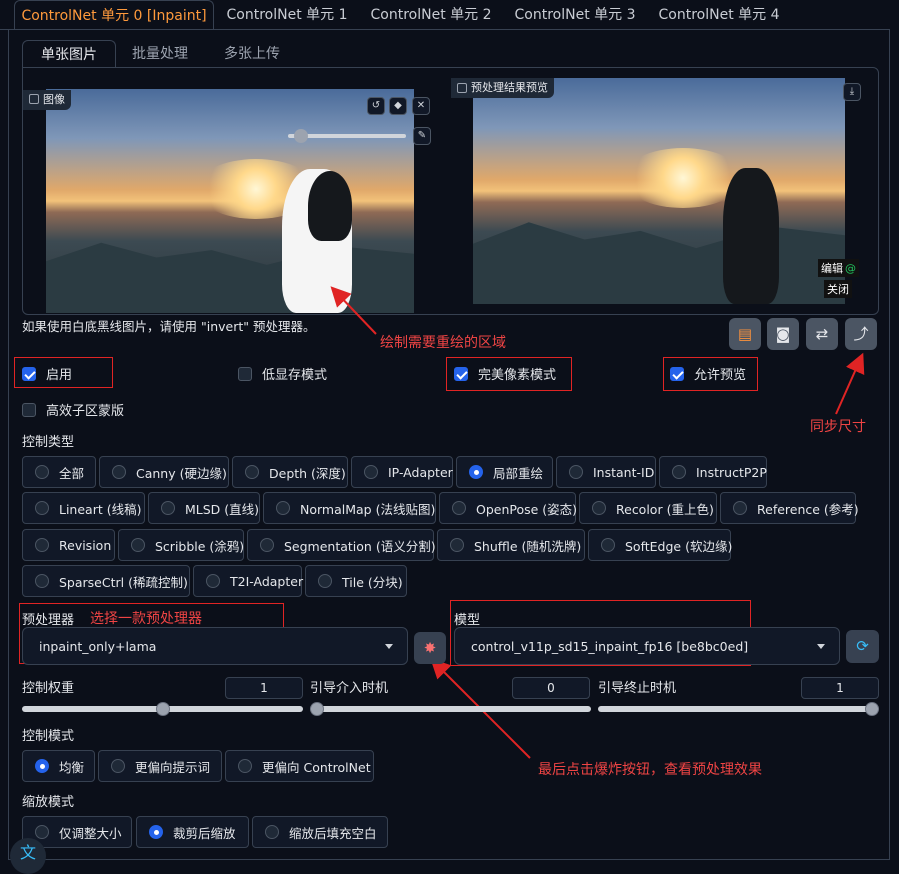  I want to click on control-type-option: MLSD (直线), so click(204, 508).